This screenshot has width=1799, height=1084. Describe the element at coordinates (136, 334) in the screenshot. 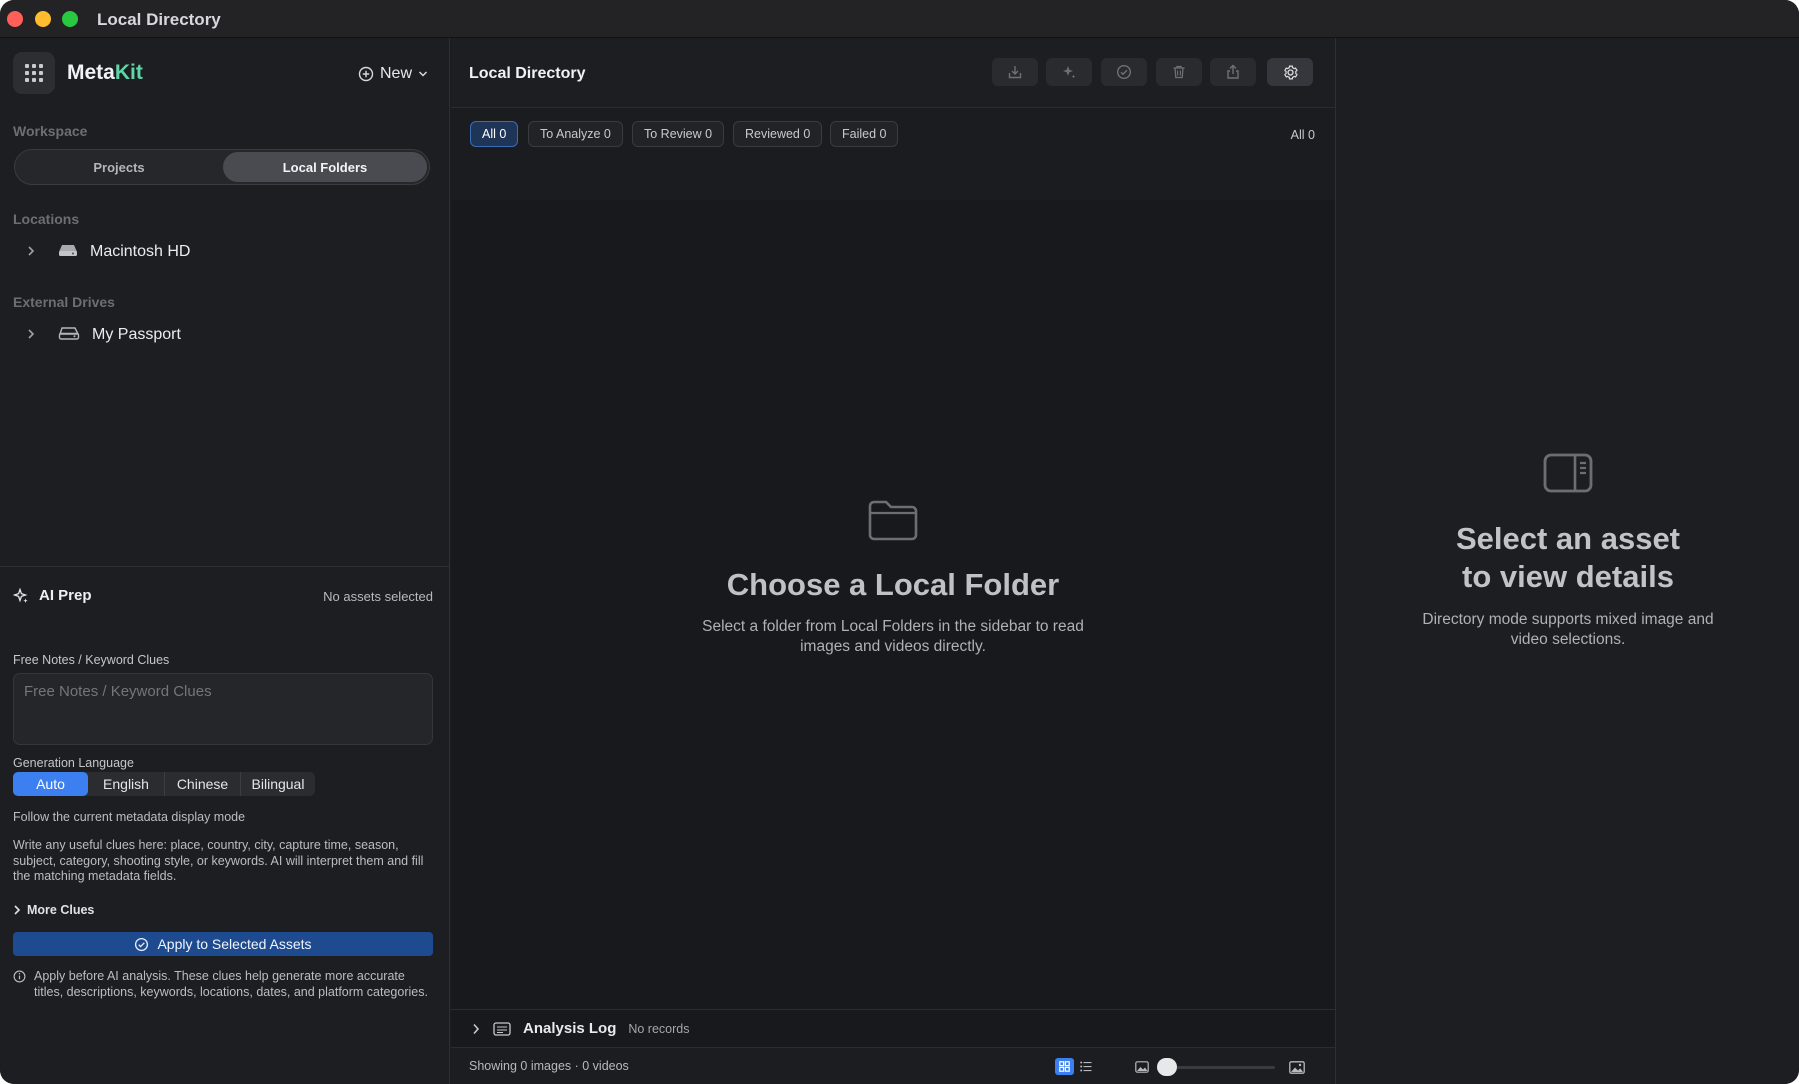

I see `external-drive-label: My Passport` at that location.